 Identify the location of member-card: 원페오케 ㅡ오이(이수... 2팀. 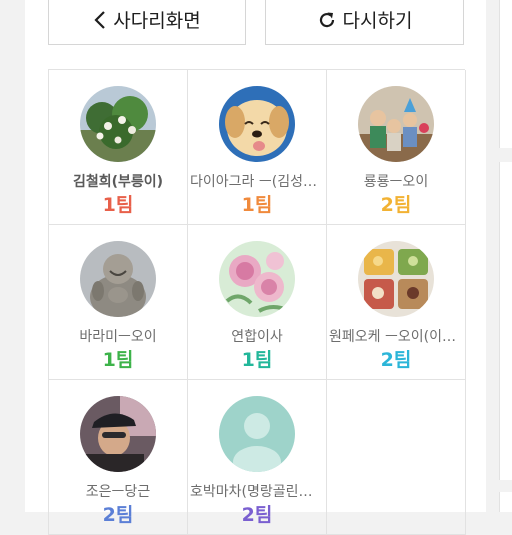
(396, 302).